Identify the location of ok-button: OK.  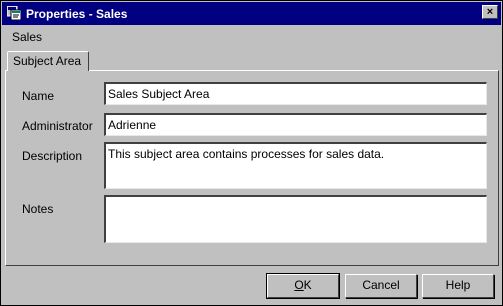
(303, 286).